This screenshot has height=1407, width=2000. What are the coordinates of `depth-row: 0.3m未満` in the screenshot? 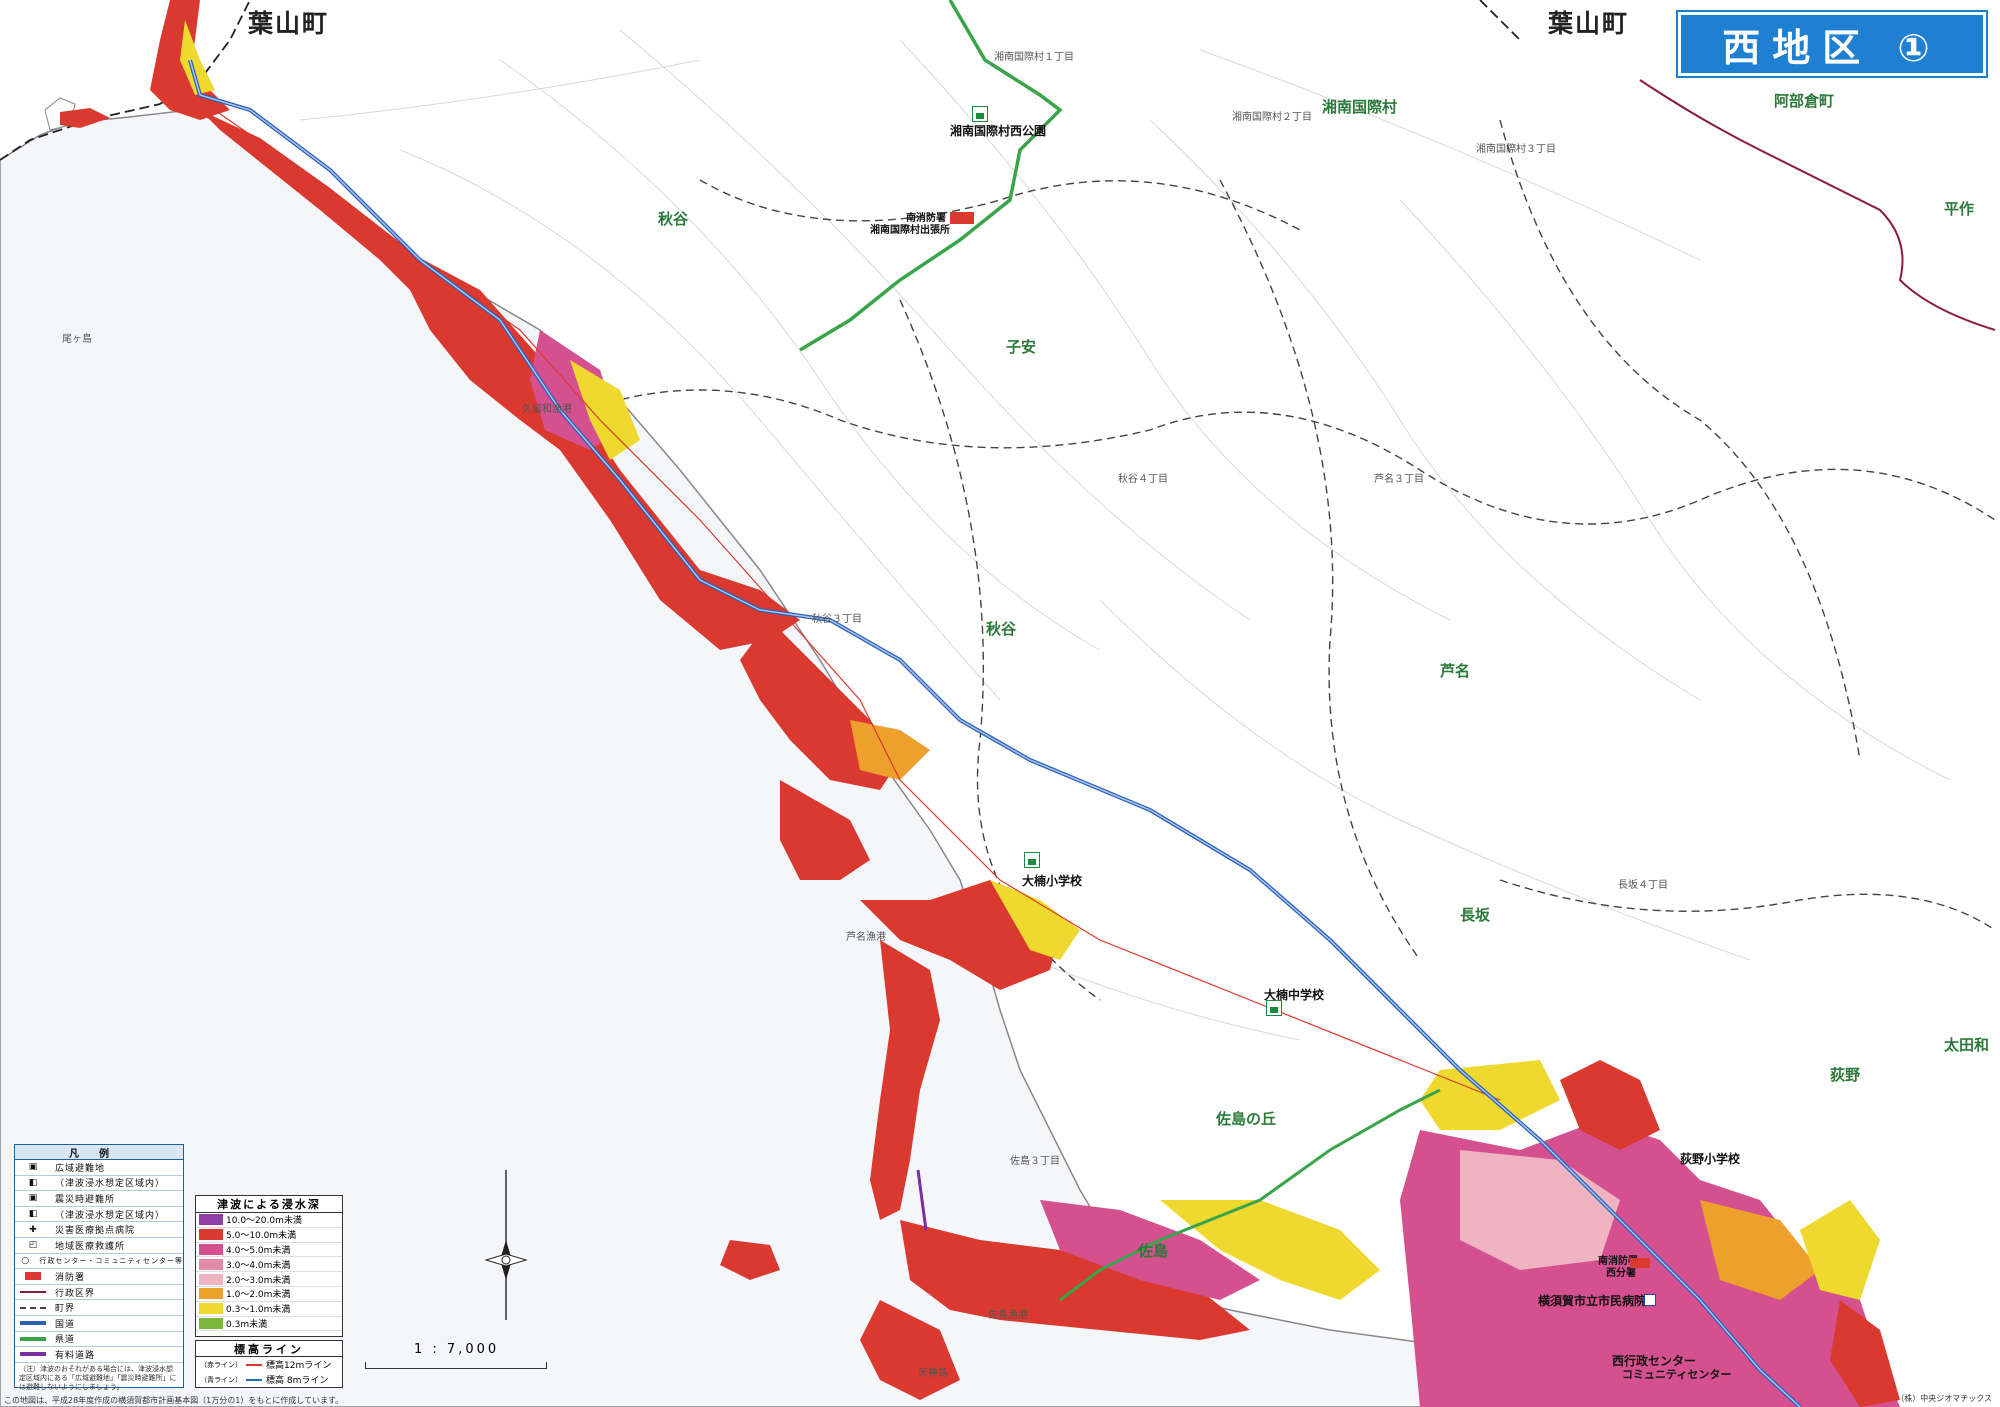 It's located at (269, 1324).